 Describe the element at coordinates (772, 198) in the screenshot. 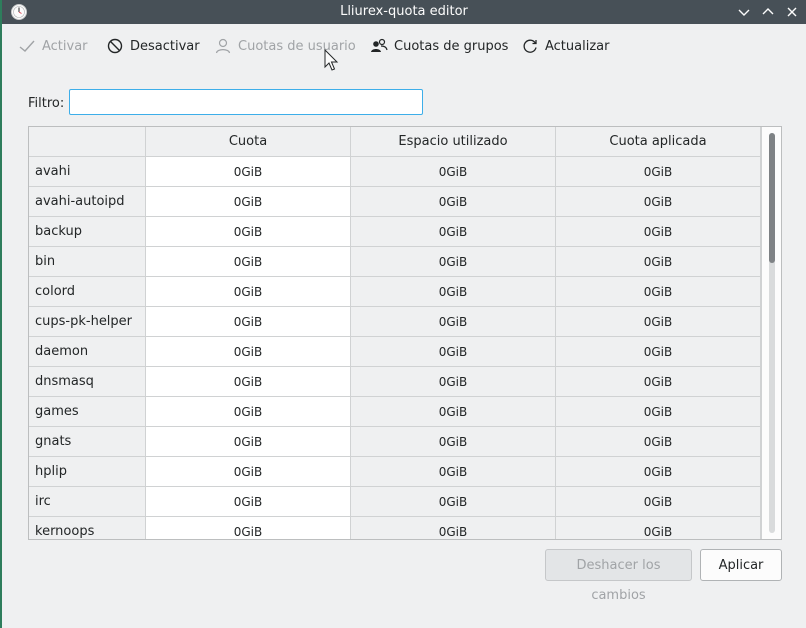

I see `scrollbar-thumb` at that location.